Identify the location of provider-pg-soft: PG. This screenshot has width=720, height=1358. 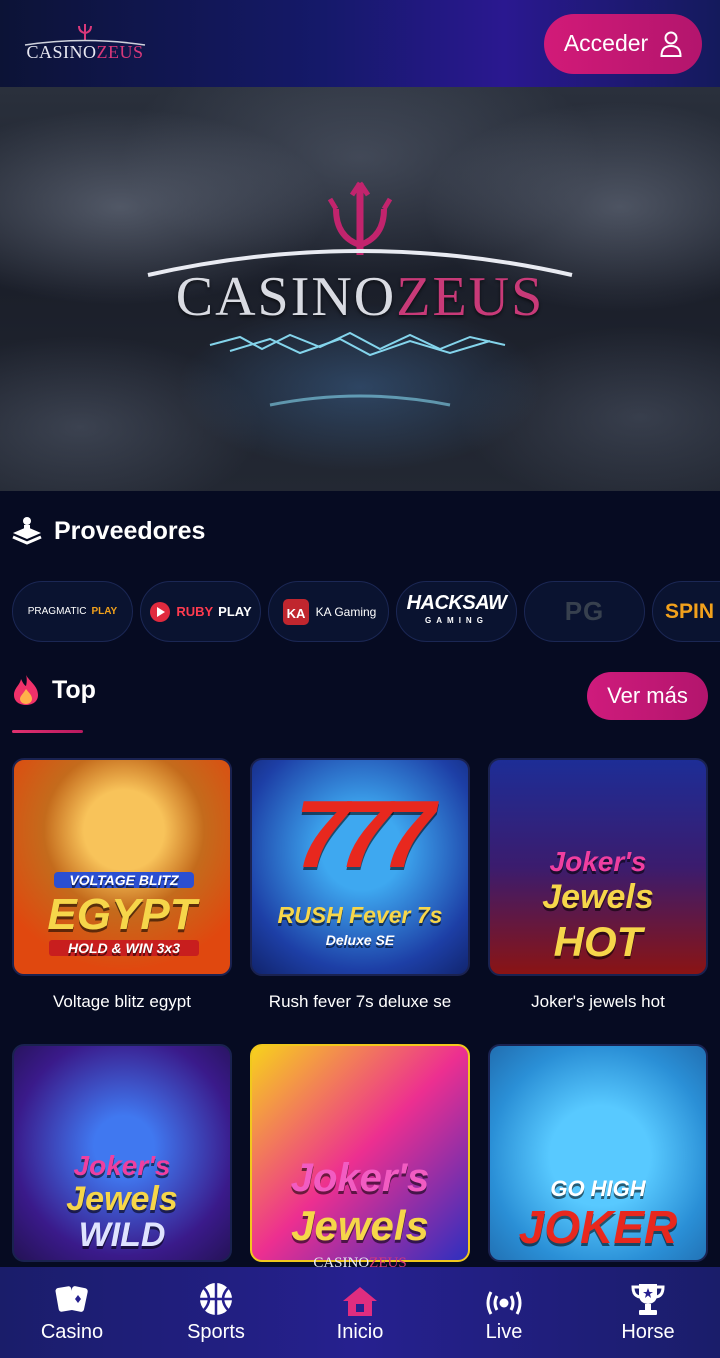
(584, 611).